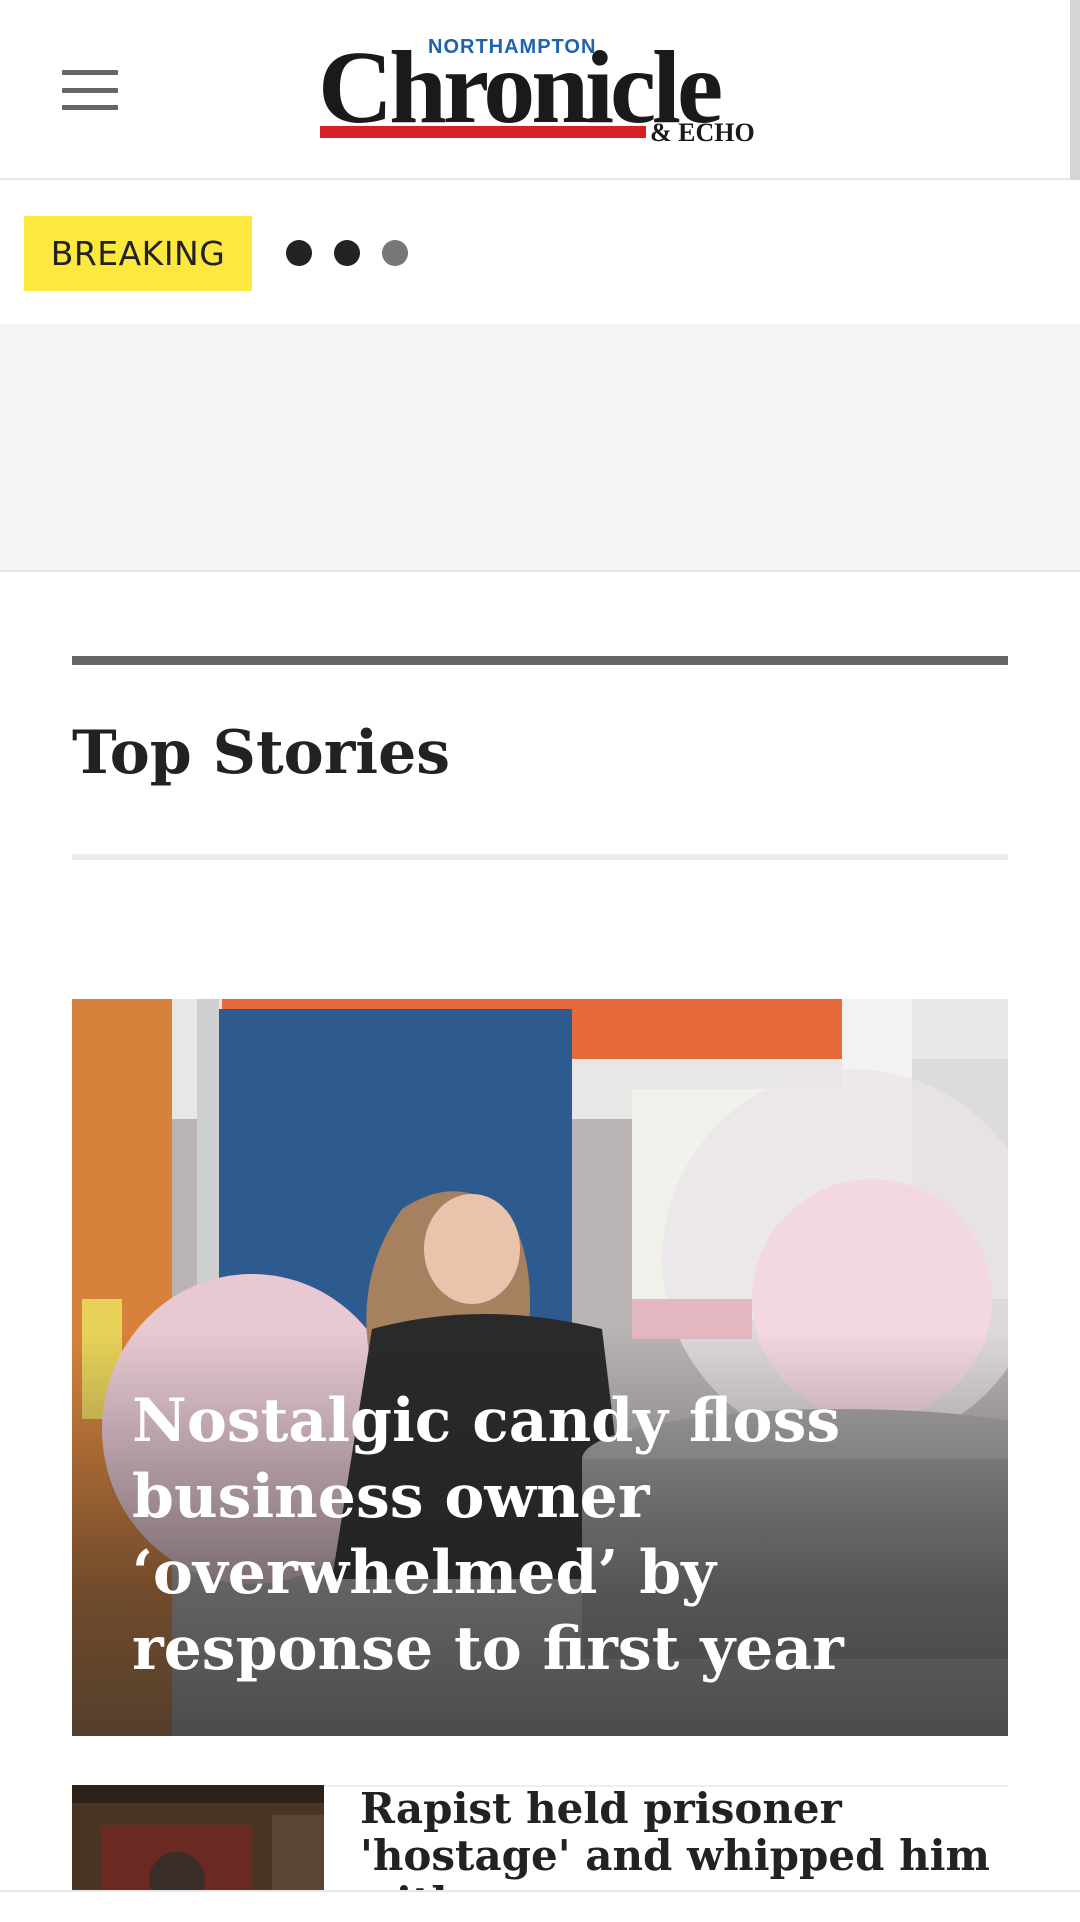 The height and width of the screenshot is (1922, 1080). Describe the element at coordinates (541, 89) in the screenshot. I see `site-logo: Chronicle NORTHAMPTON & ECHO` at that location.